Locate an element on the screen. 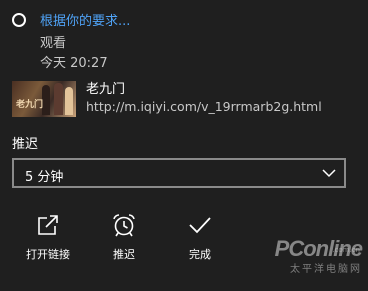 The image size is (368, 291). watermark-domain: .com.cn is located at coordinates (346, 250).